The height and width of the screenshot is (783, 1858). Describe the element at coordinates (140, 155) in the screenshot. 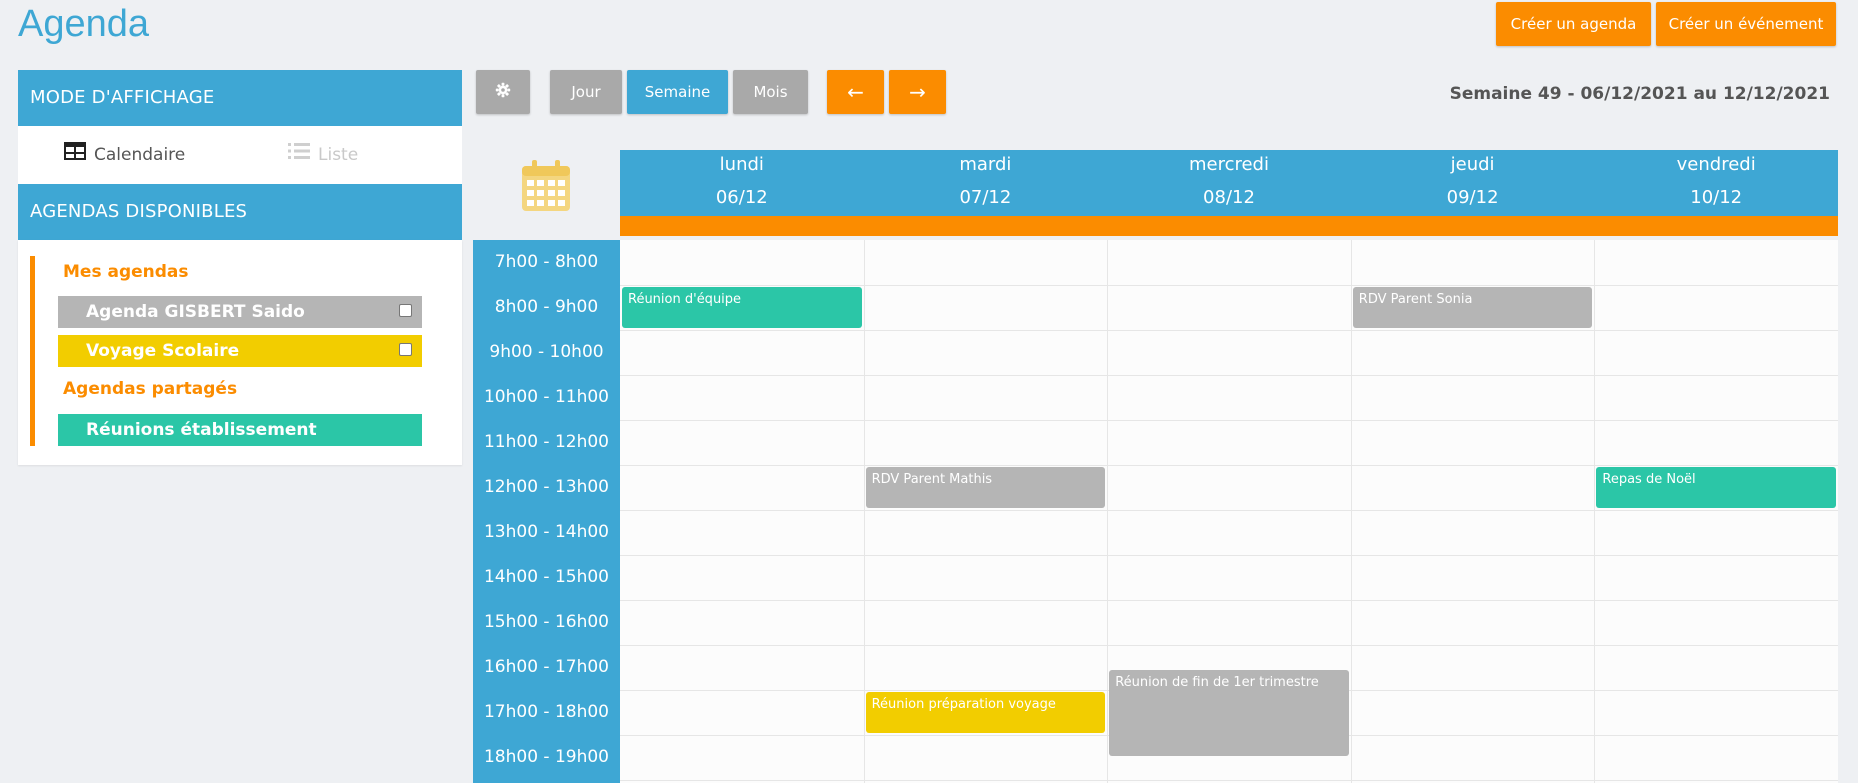

I see `mode-calendar-label: Calendaire` at that location.